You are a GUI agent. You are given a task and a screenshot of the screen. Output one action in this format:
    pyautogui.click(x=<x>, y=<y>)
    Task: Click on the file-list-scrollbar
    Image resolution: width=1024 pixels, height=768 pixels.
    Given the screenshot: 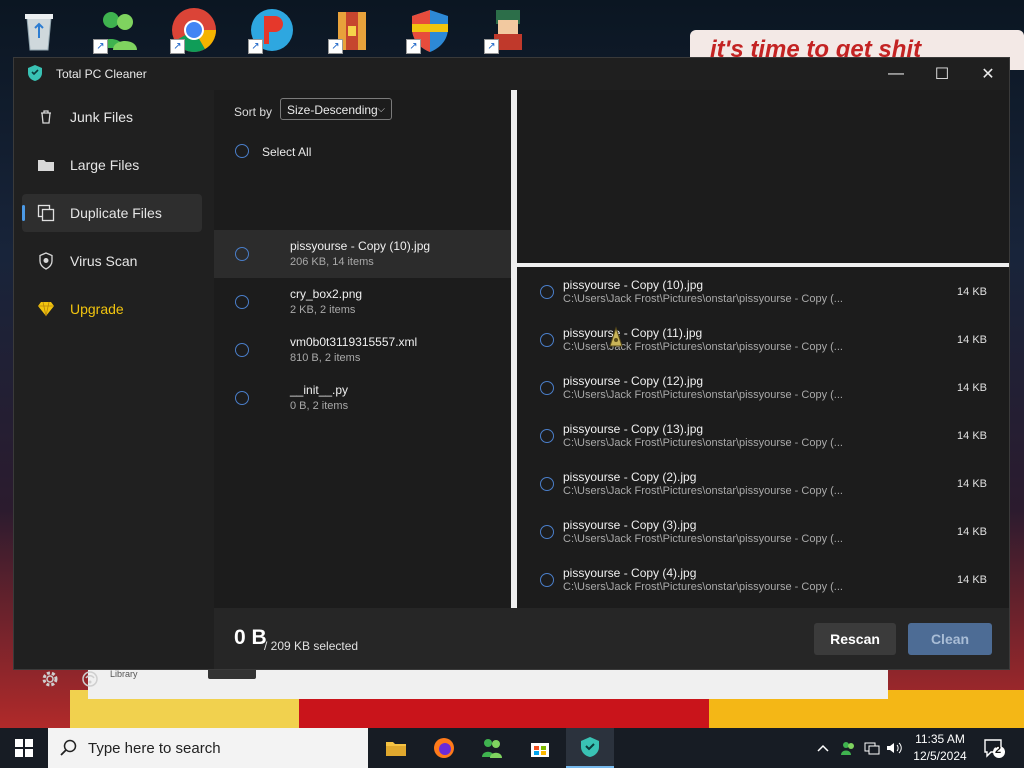 What is the action you would take?
    pyautogui.click(x=1003, y=437)
    